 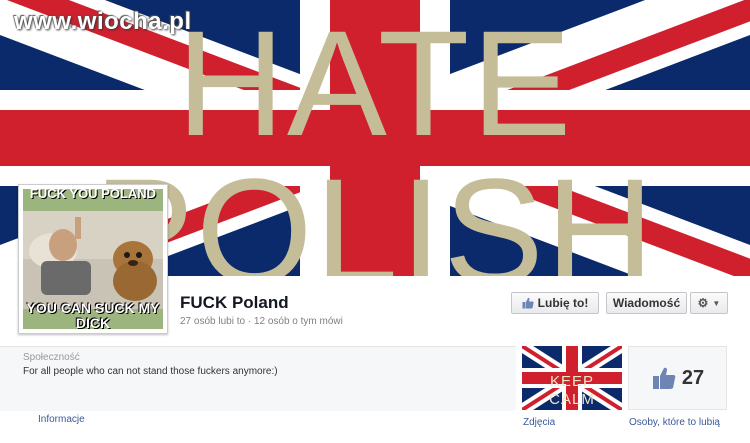 I want to click on profile-picture-image: FUCK YOU POLAND YOU CAN SUCK MY DICK, so click(x=93, y=259).